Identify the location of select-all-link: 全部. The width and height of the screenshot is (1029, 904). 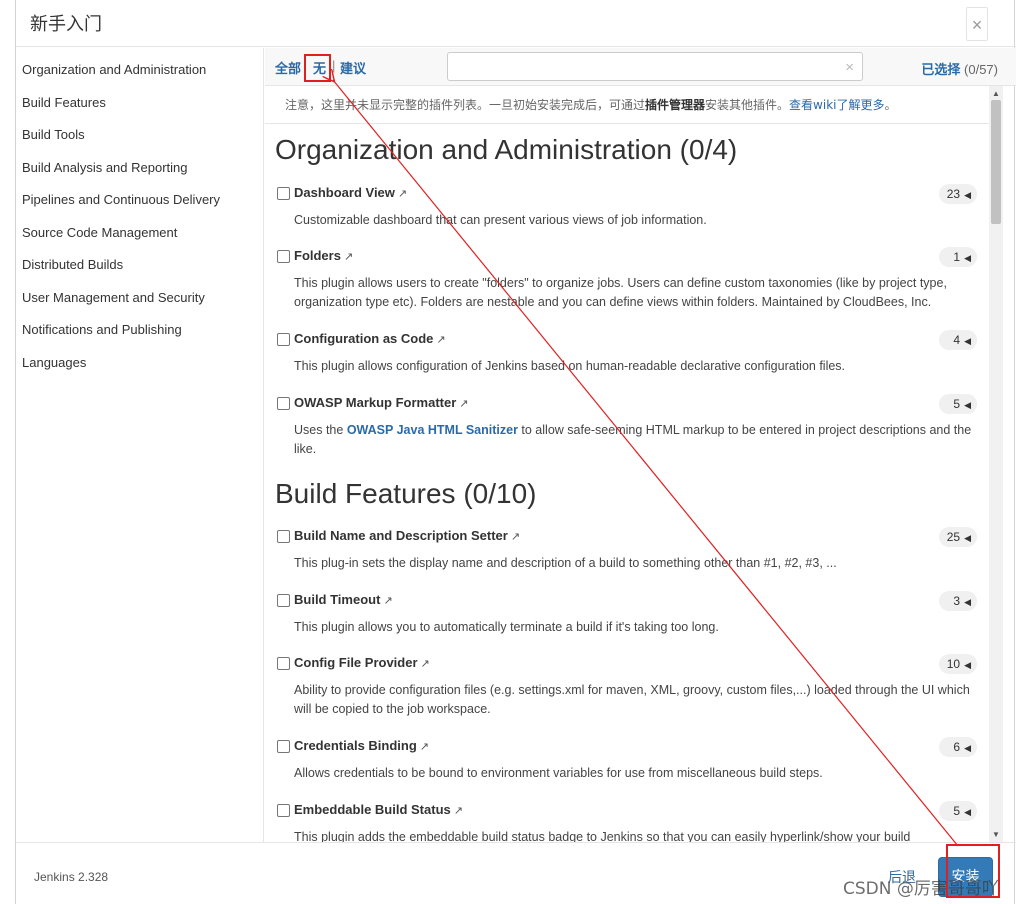
(288, 67).